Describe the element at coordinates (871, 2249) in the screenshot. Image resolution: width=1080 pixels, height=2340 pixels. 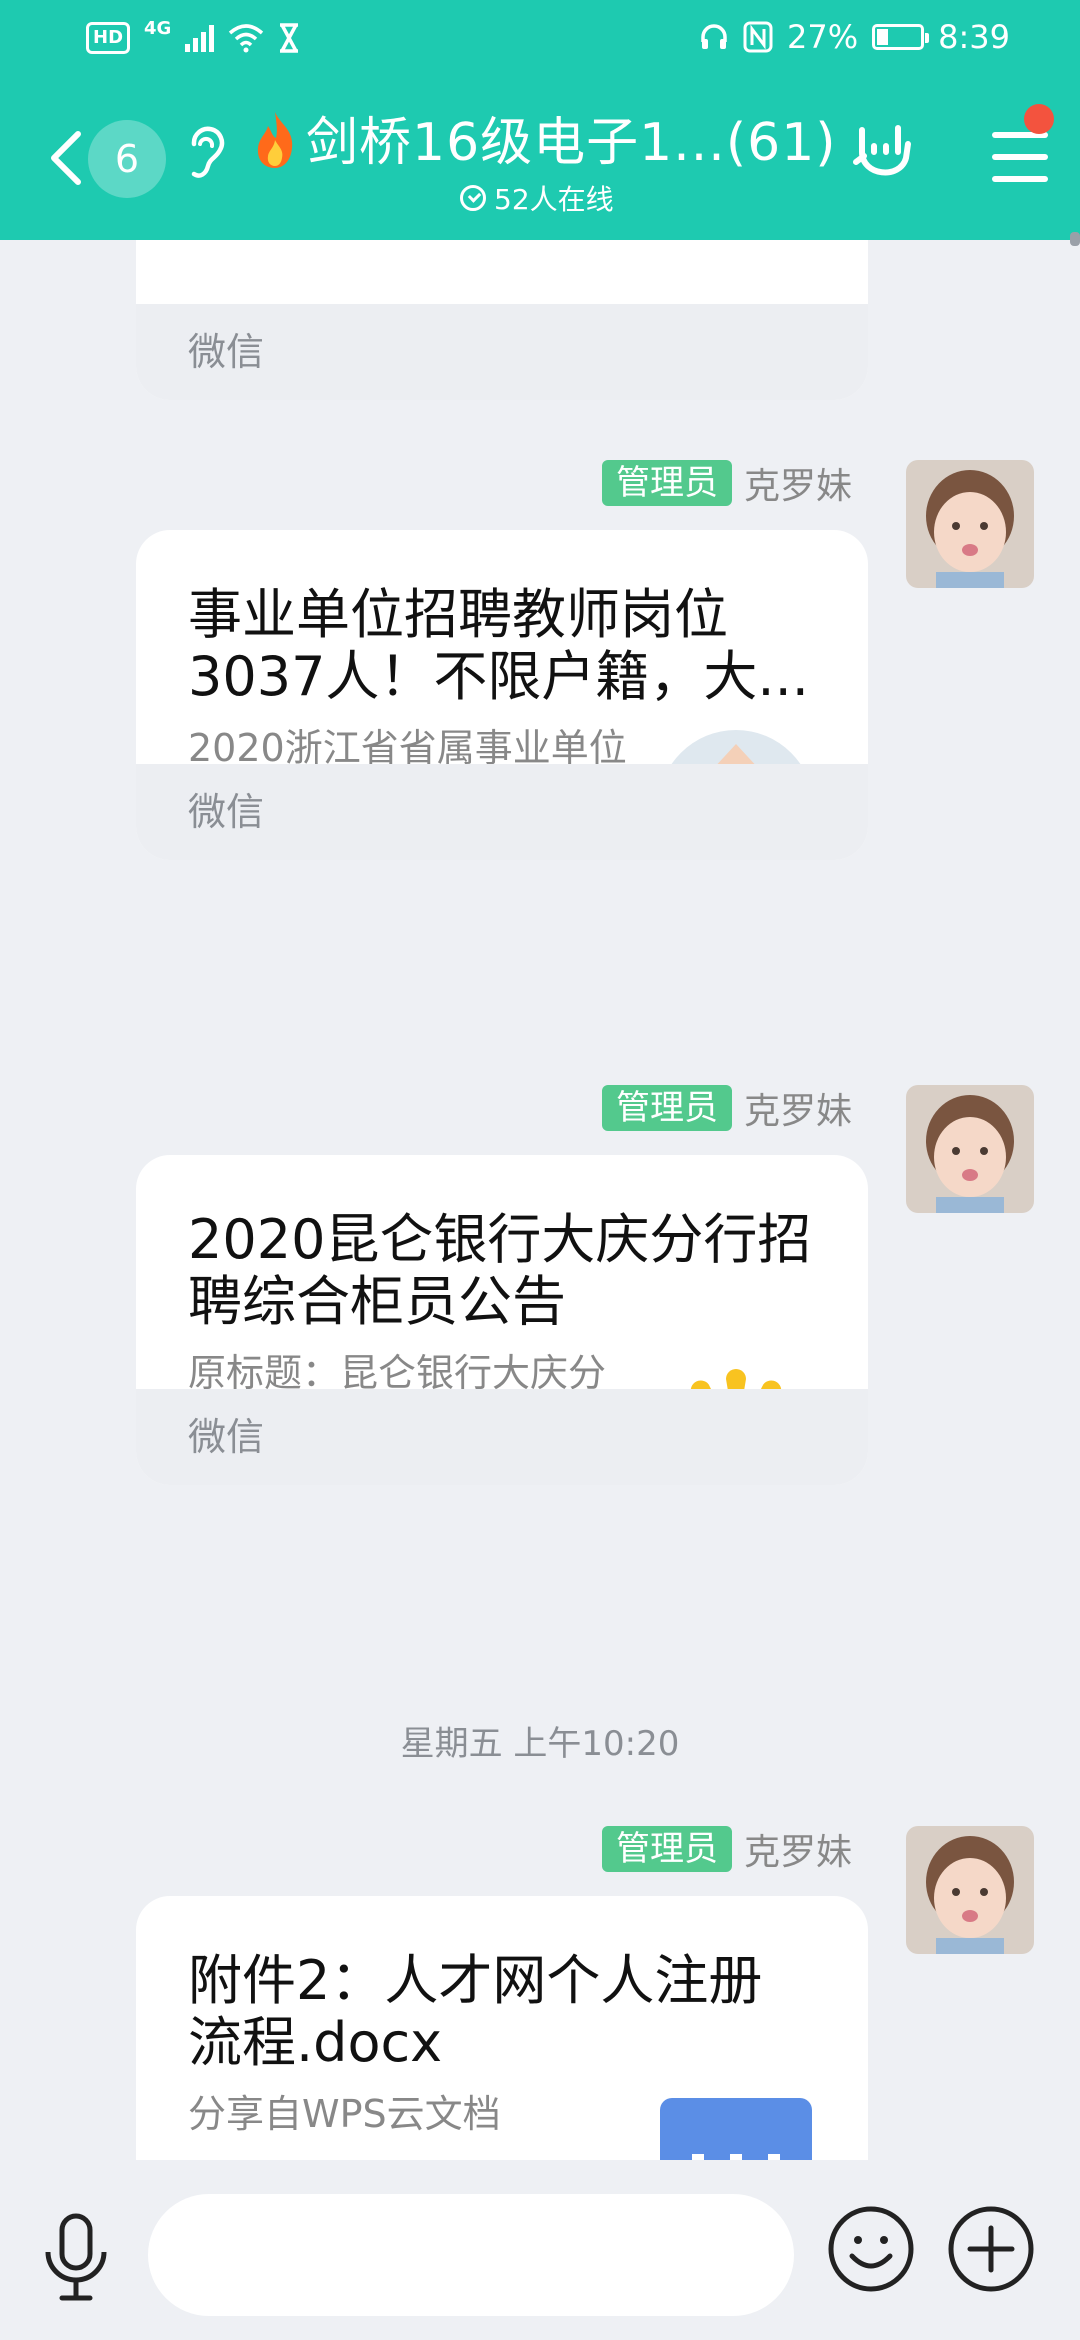
I see `emoji-icon` at that location.